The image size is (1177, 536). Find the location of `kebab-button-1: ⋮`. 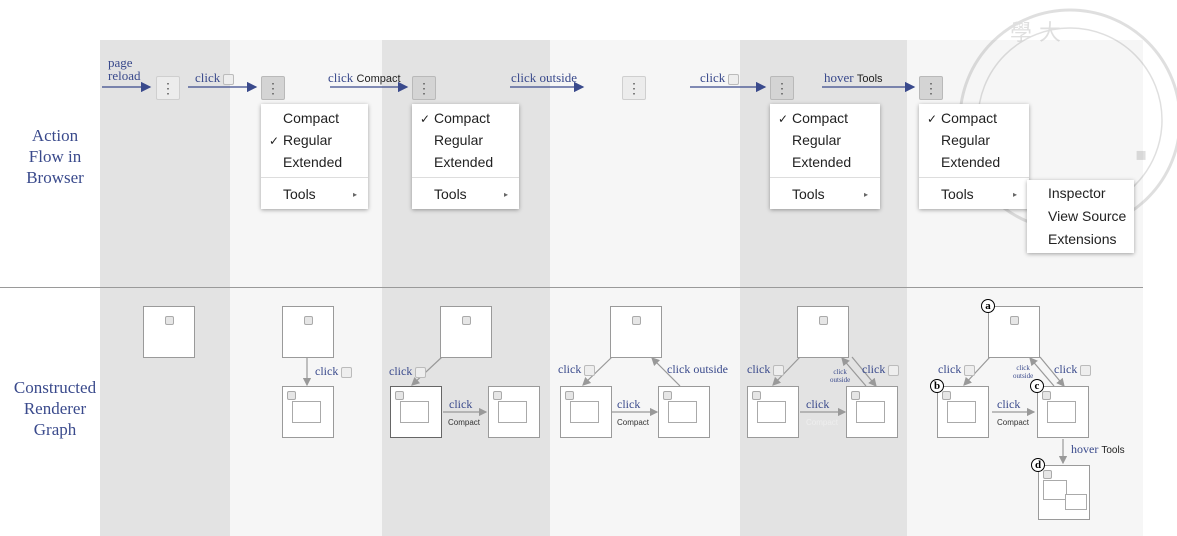

kebab-button-1: ⋮ is located at coordinates (168, 88).